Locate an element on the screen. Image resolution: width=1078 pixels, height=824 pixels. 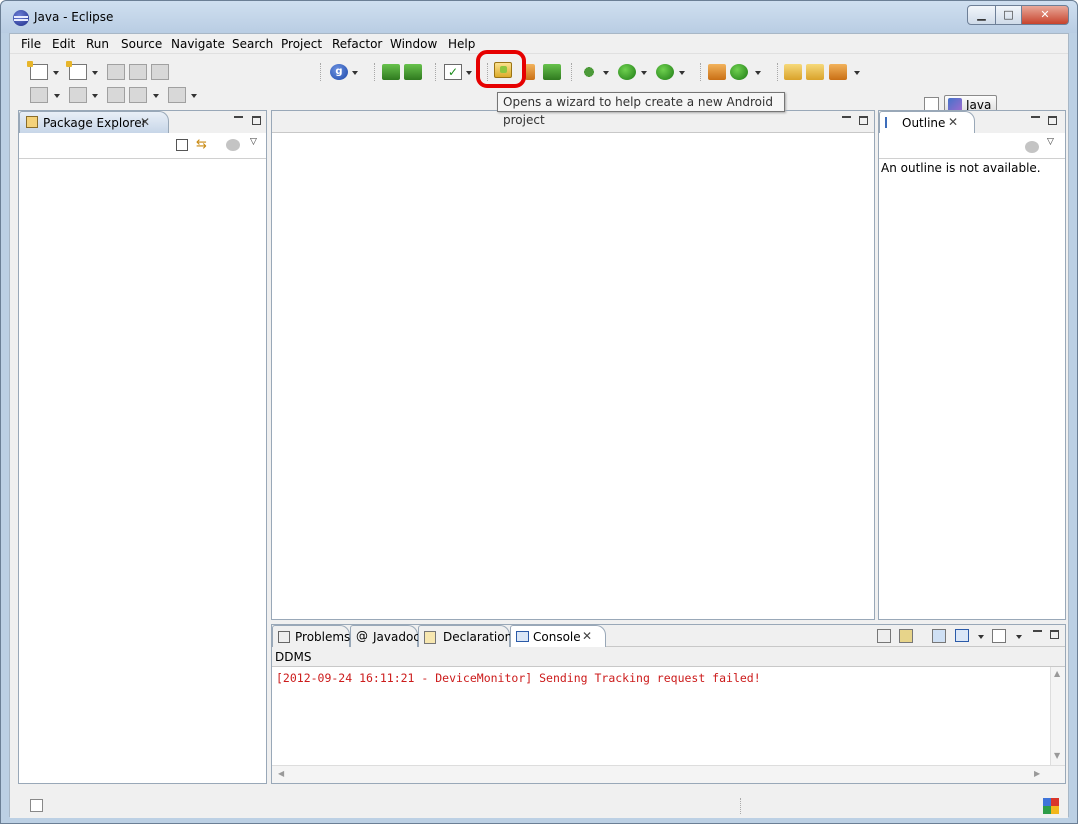
new-android-test-project-icon is located at coordinates (530, 72).